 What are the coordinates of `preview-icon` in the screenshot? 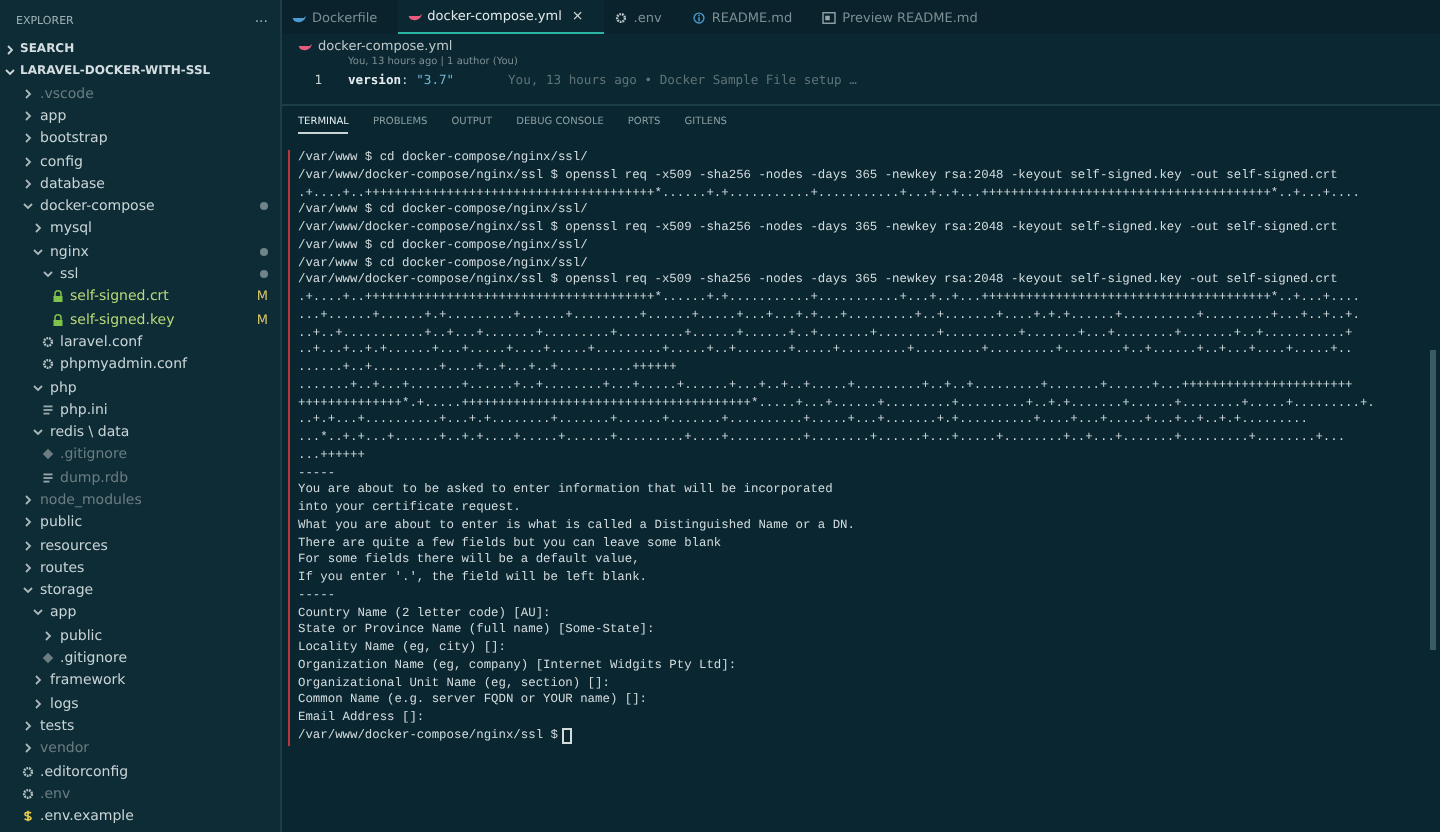 It's located at (829, 17).